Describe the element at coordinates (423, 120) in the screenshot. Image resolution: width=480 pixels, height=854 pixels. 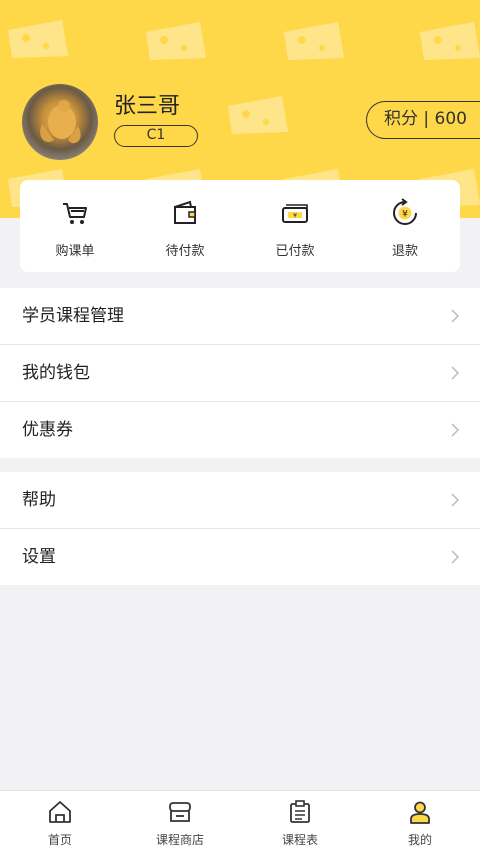
I see `points-badge: 积分 | 600` at that location.